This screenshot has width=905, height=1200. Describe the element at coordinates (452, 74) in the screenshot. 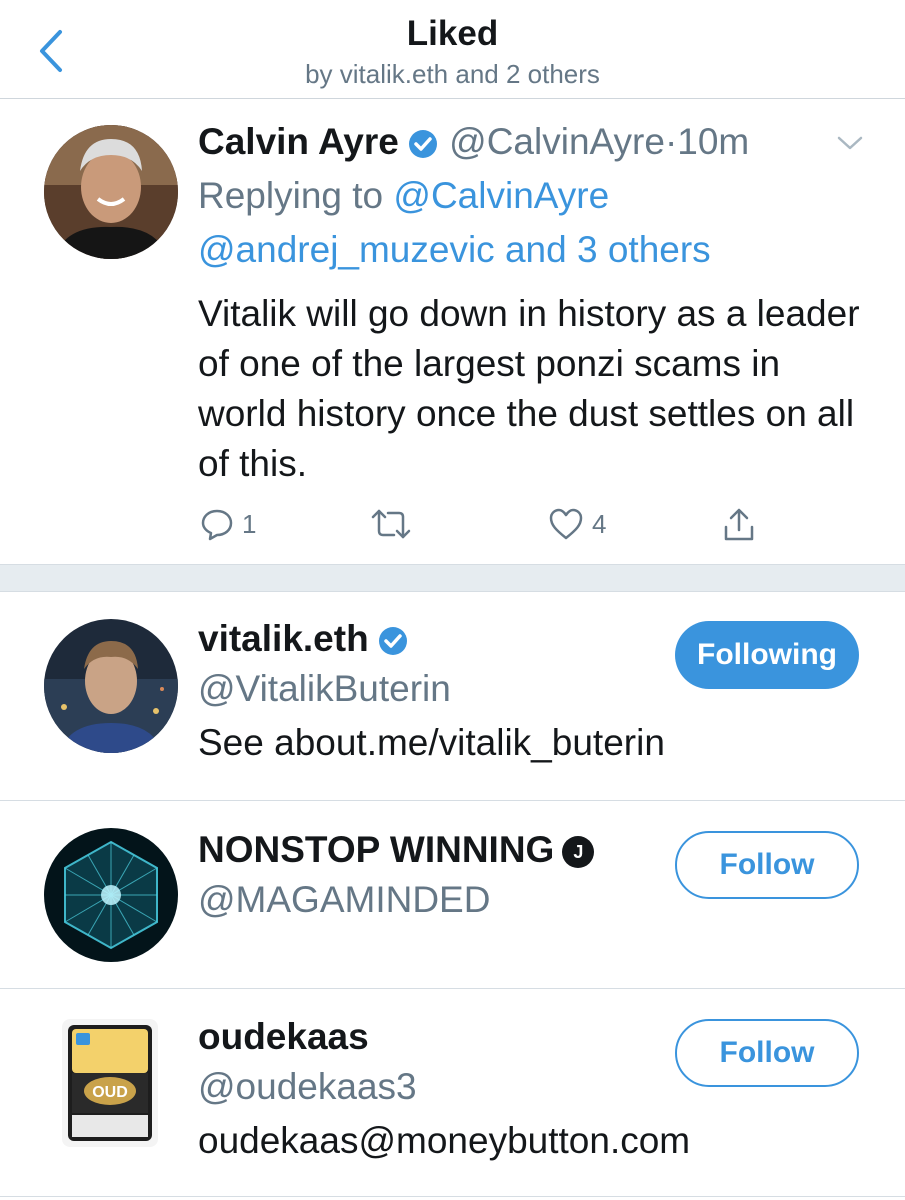

I see `page-subtitle: by vitalik.eth and 2 others` at that location.